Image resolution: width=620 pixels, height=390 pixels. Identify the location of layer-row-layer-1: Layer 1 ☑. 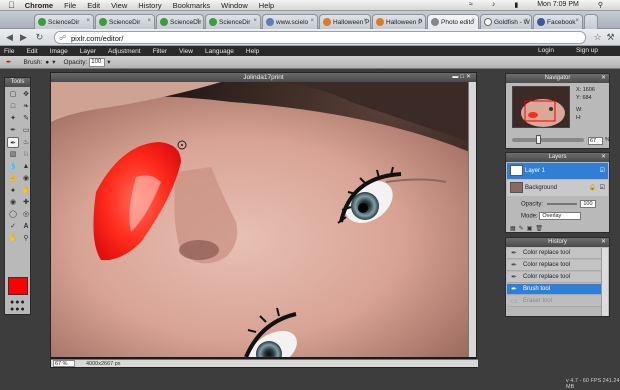
(557, 171).